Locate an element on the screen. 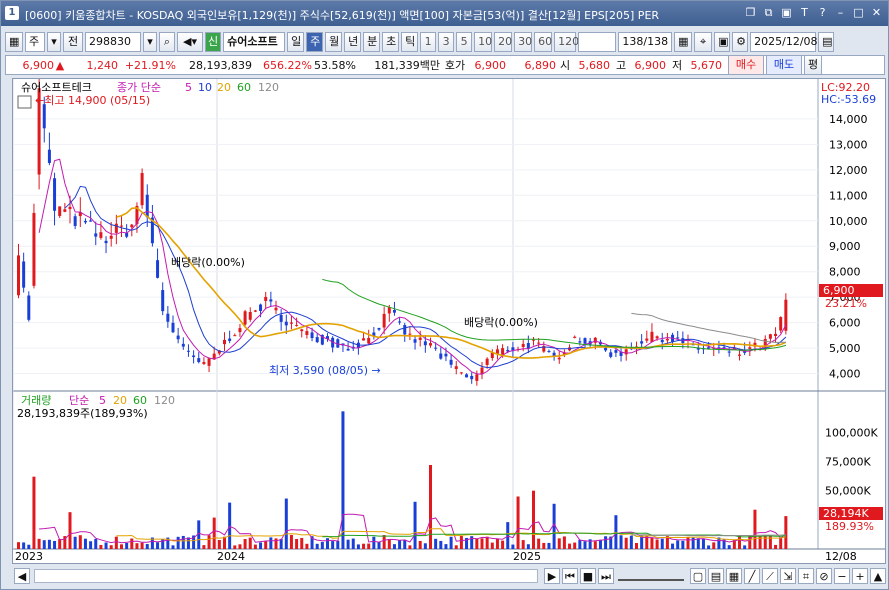 This screenshot has height=590, width=889. table-icon is located at coordinates (24, 102).